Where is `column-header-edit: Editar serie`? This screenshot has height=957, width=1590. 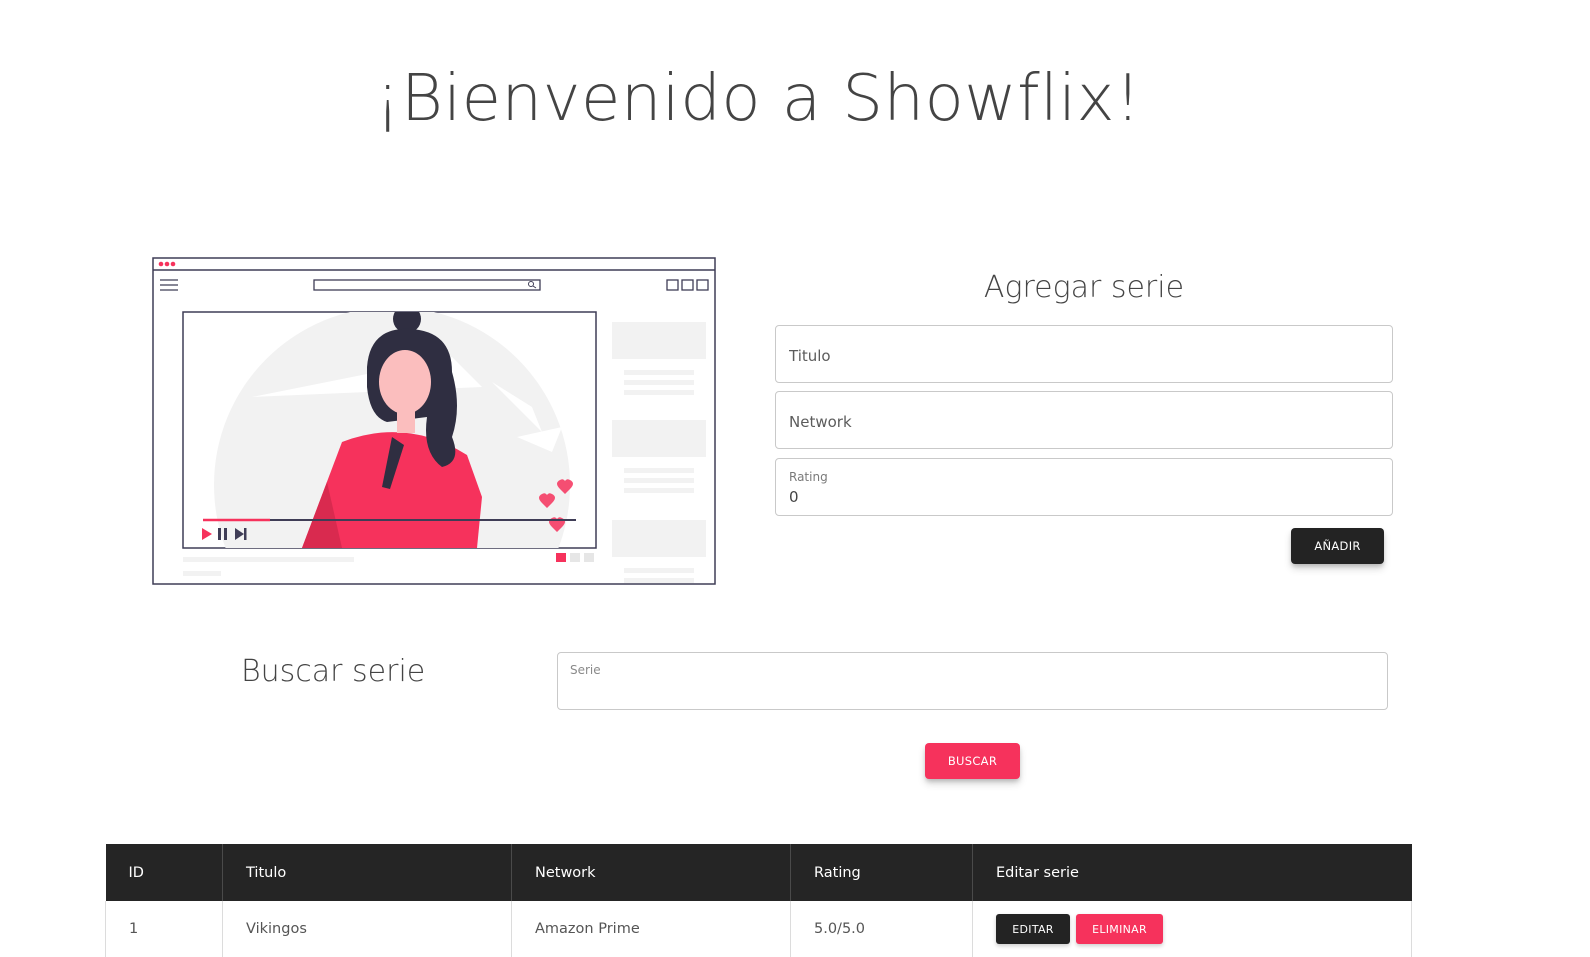
column-header-edit: Editar serie is located at coordinates (1192, 872).